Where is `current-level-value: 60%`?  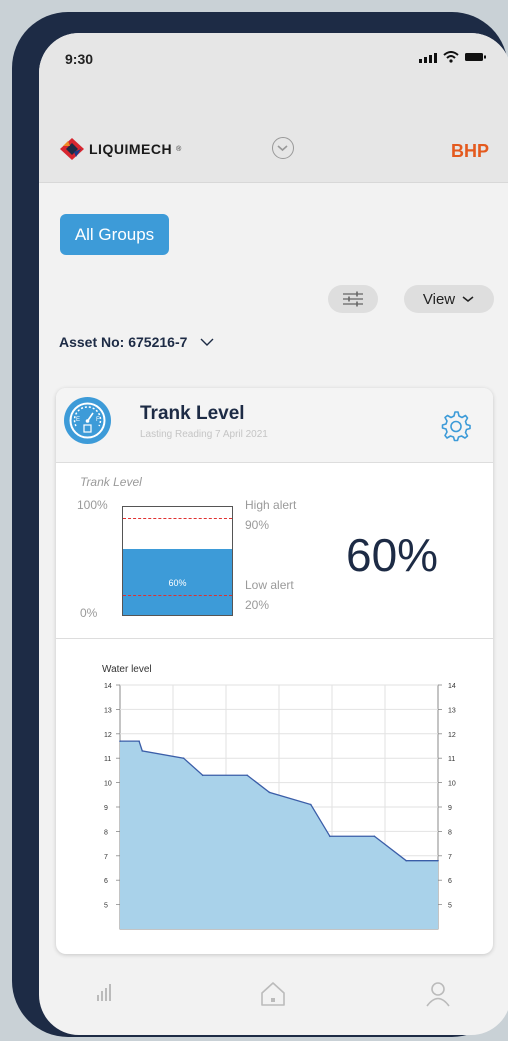 current-level-value: 60% is located at coordinates (392, 555).